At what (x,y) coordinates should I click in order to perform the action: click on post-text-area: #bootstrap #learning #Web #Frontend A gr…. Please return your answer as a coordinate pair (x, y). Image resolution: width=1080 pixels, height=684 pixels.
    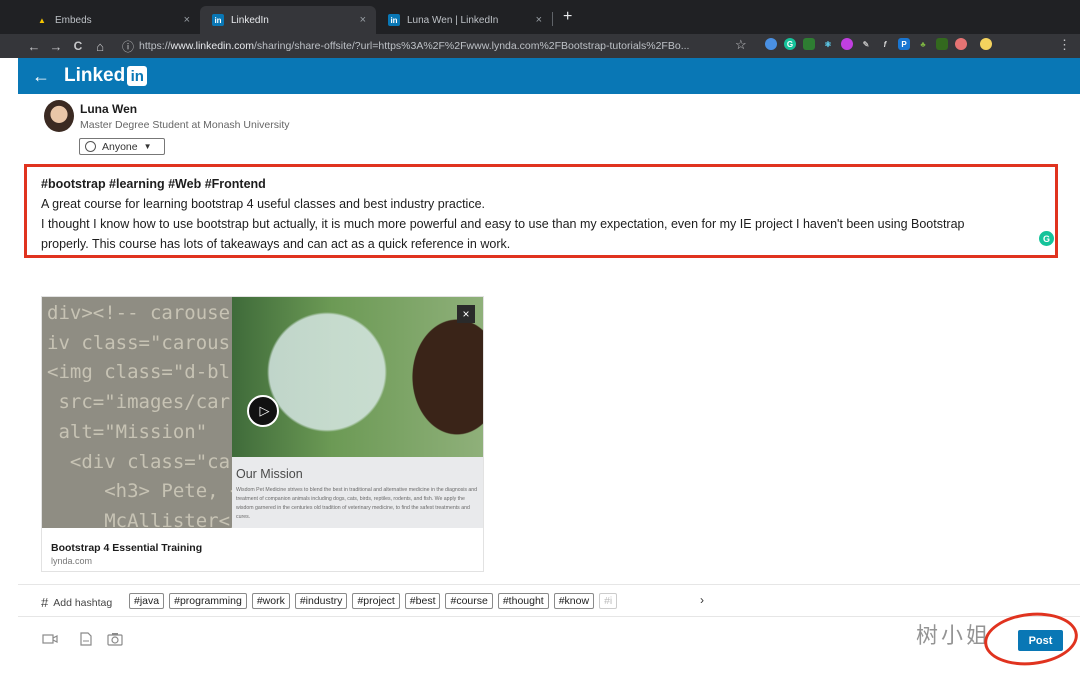
    Looking at the image, I should click on (541, 211).